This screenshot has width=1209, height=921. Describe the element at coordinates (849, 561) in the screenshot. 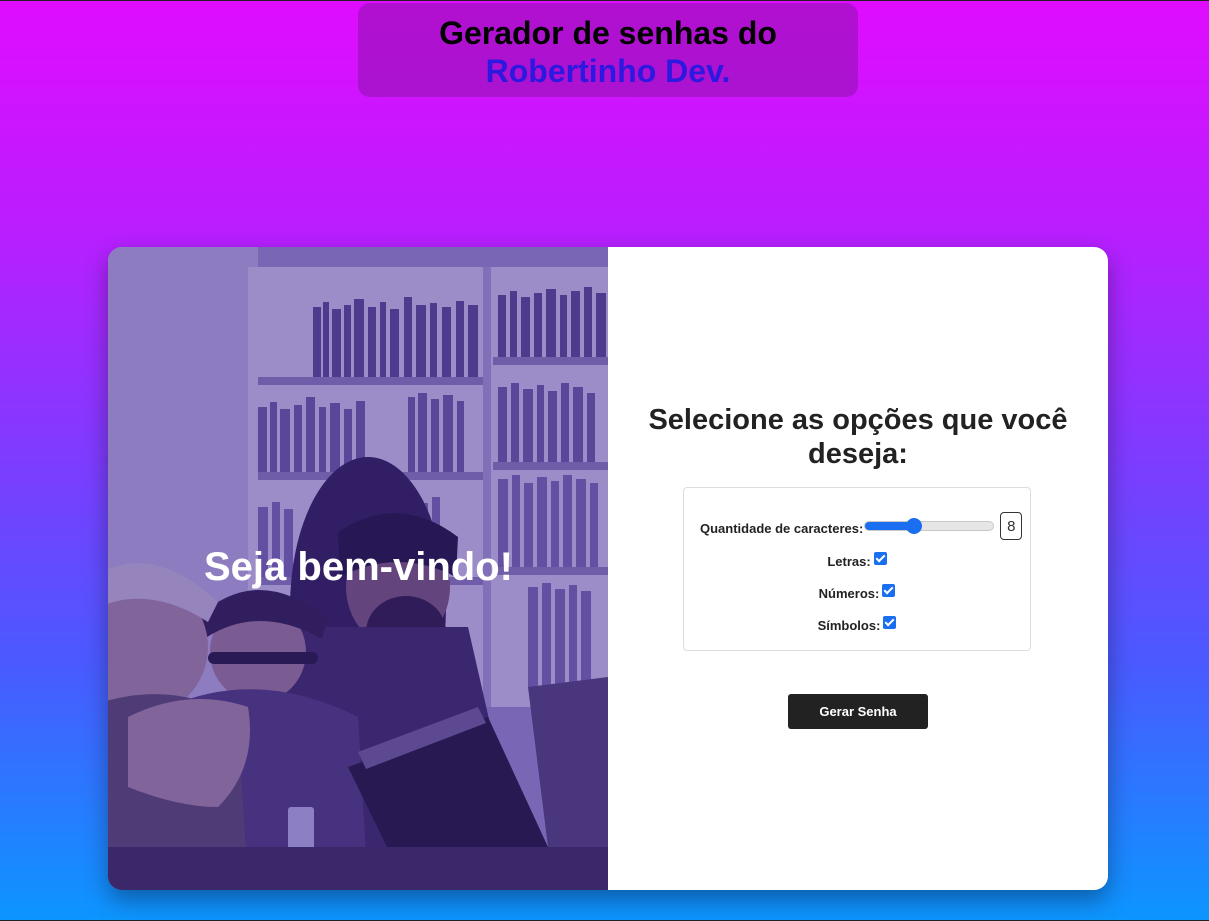

I see `letters-label: Letras:` at that location.